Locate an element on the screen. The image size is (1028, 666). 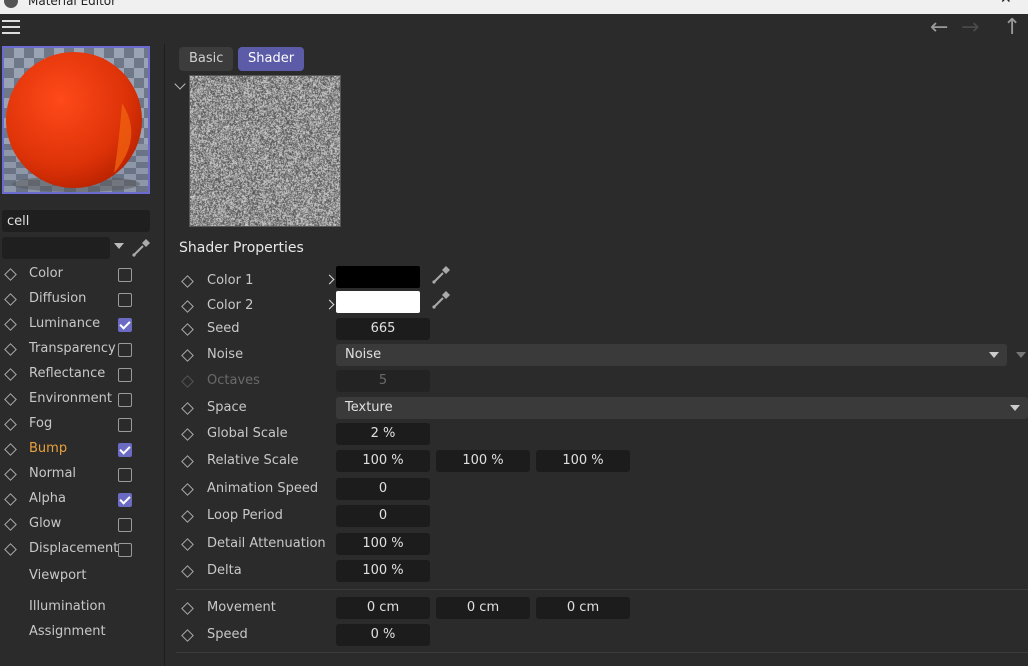
global-scale-field: 2 % is located at coordinates (383, 434).